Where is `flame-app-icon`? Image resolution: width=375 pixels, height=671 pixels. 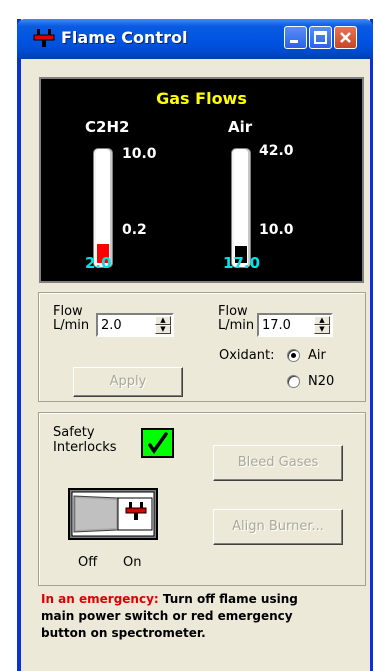
flame-app-icon is located at coordinates (44, 37).